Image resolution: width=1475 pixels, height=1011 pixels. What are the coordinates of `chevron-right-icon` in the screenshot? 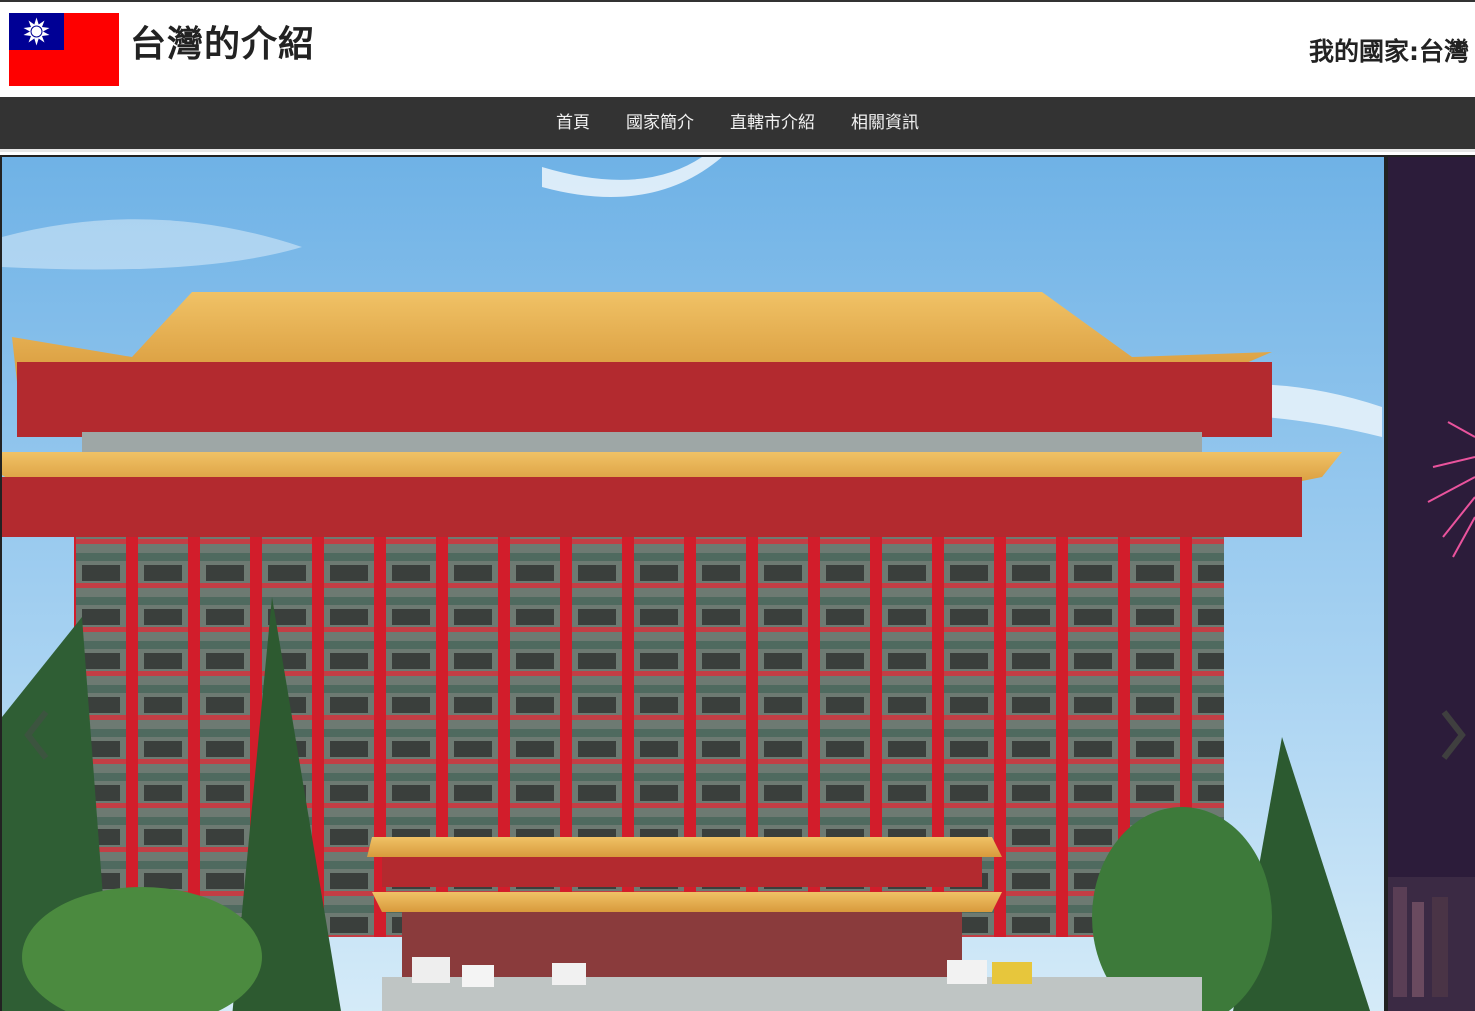 It's located at (1452, 735).